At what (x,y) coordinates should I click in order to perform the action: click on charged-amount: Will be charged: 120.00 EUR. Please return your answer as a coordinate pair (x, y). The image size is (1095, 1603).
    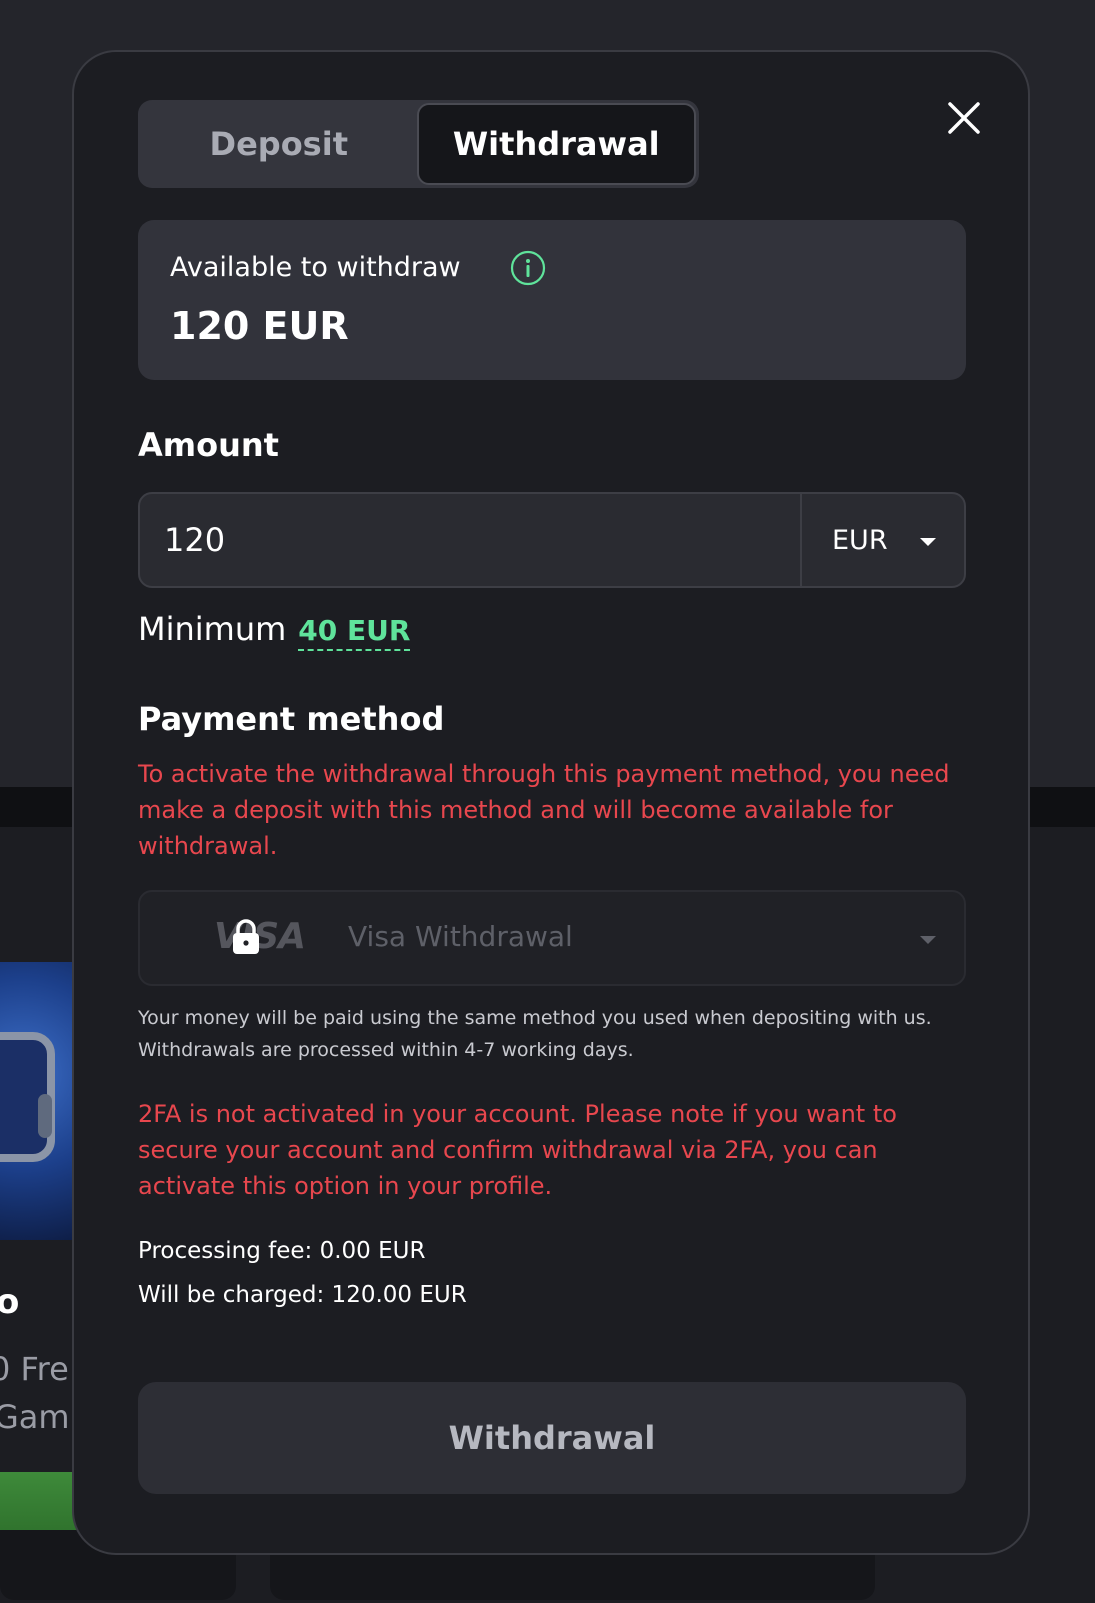
    Looking at the image, I should click on (302, 1295).